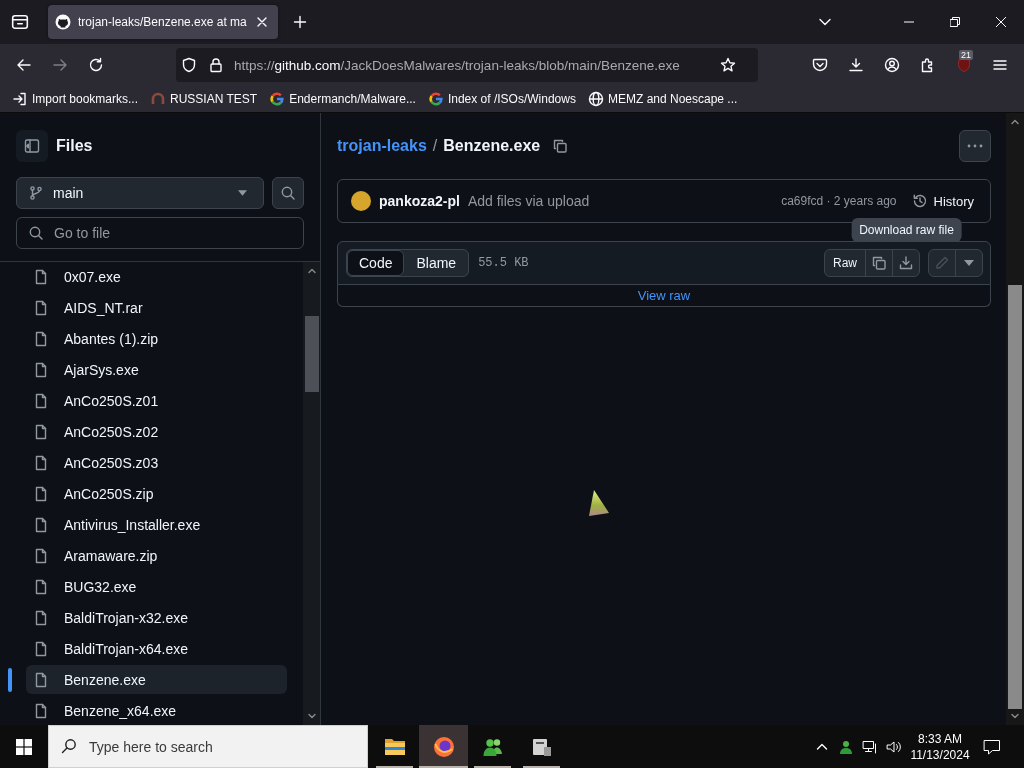 This screenshot has height=768, width=1024. Describe the element at coordinates (140, 193) in the screenshot. I see `branch-select: main` at that location.